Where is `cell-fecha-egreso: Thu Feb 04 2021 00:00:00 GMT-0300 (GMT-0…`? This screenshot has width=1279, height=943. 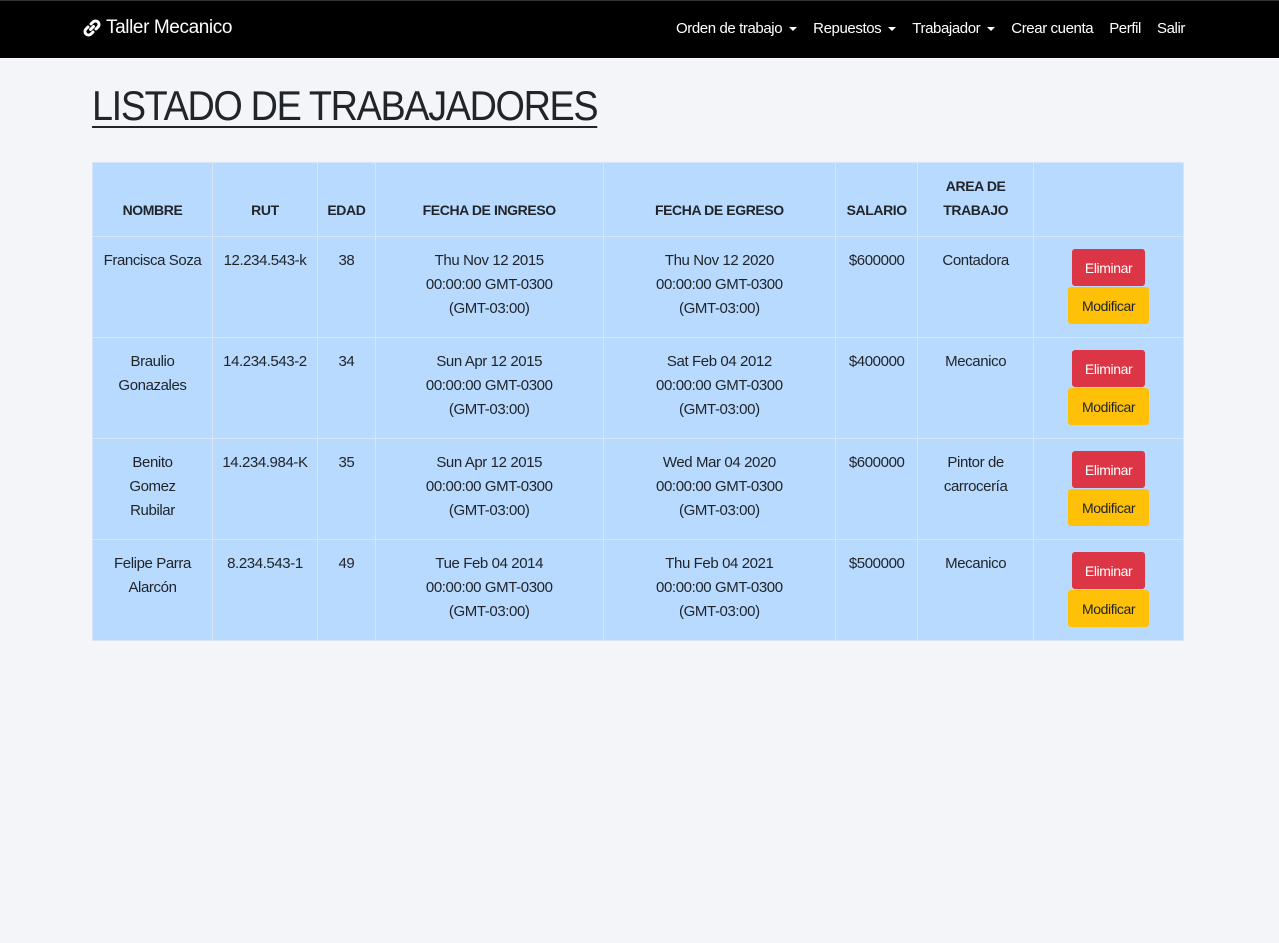
cell-fecha-egreso: Thu Feb 04 2021 00:00:00 GMT-0300 (GMT-0… is located at coordinates (719, 590).